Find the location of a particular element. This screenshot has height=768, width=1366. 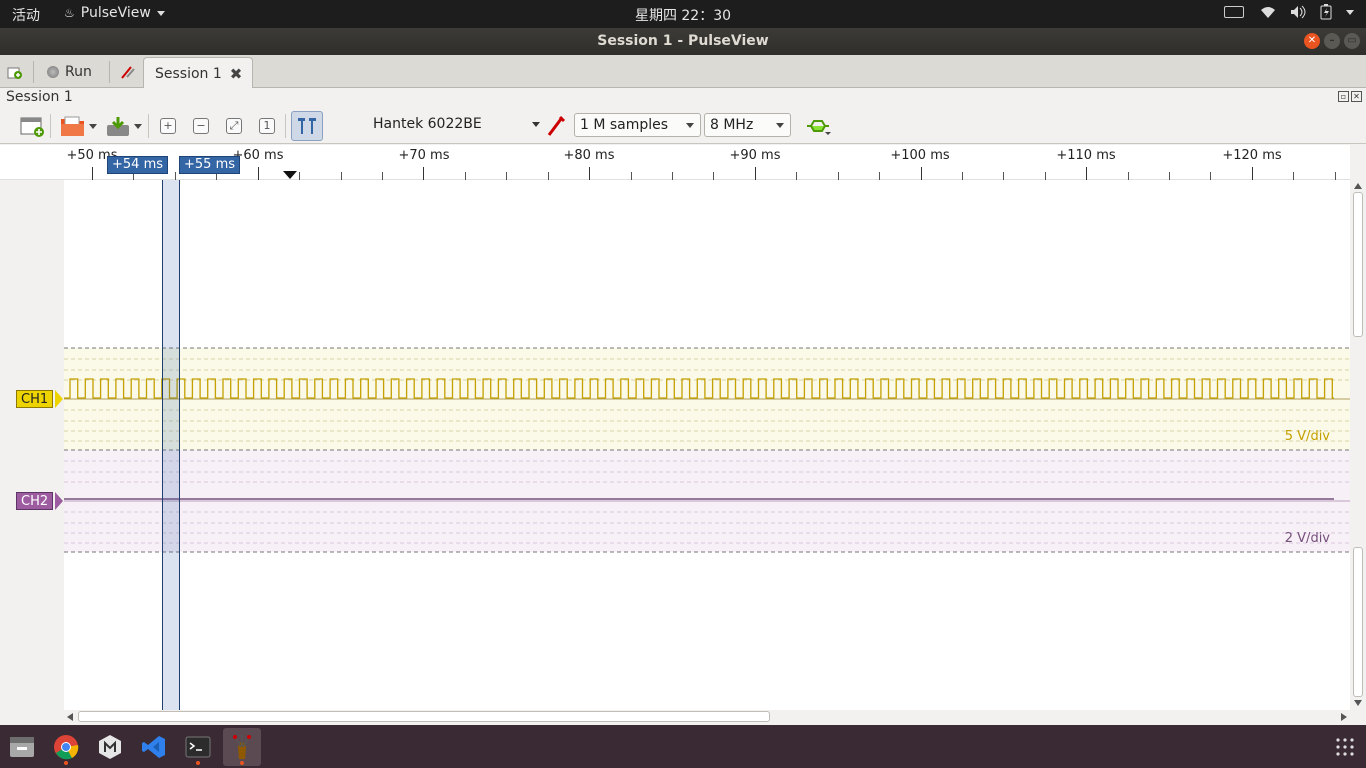

cursor-toggle-button is located at coordinates (307, 126).